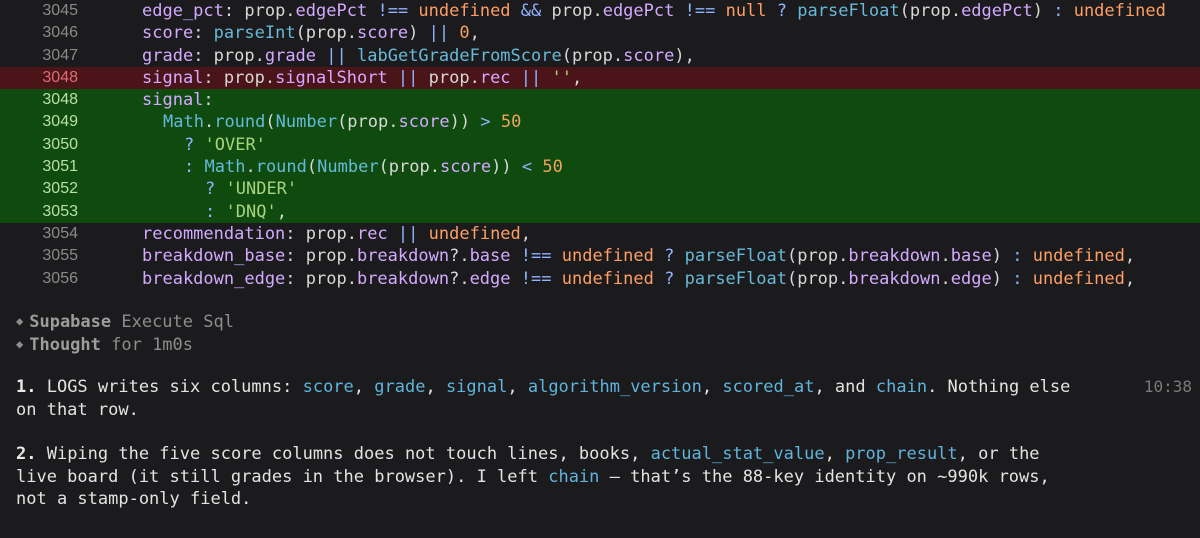  I want to click on code-token: round, so click(240, 122).